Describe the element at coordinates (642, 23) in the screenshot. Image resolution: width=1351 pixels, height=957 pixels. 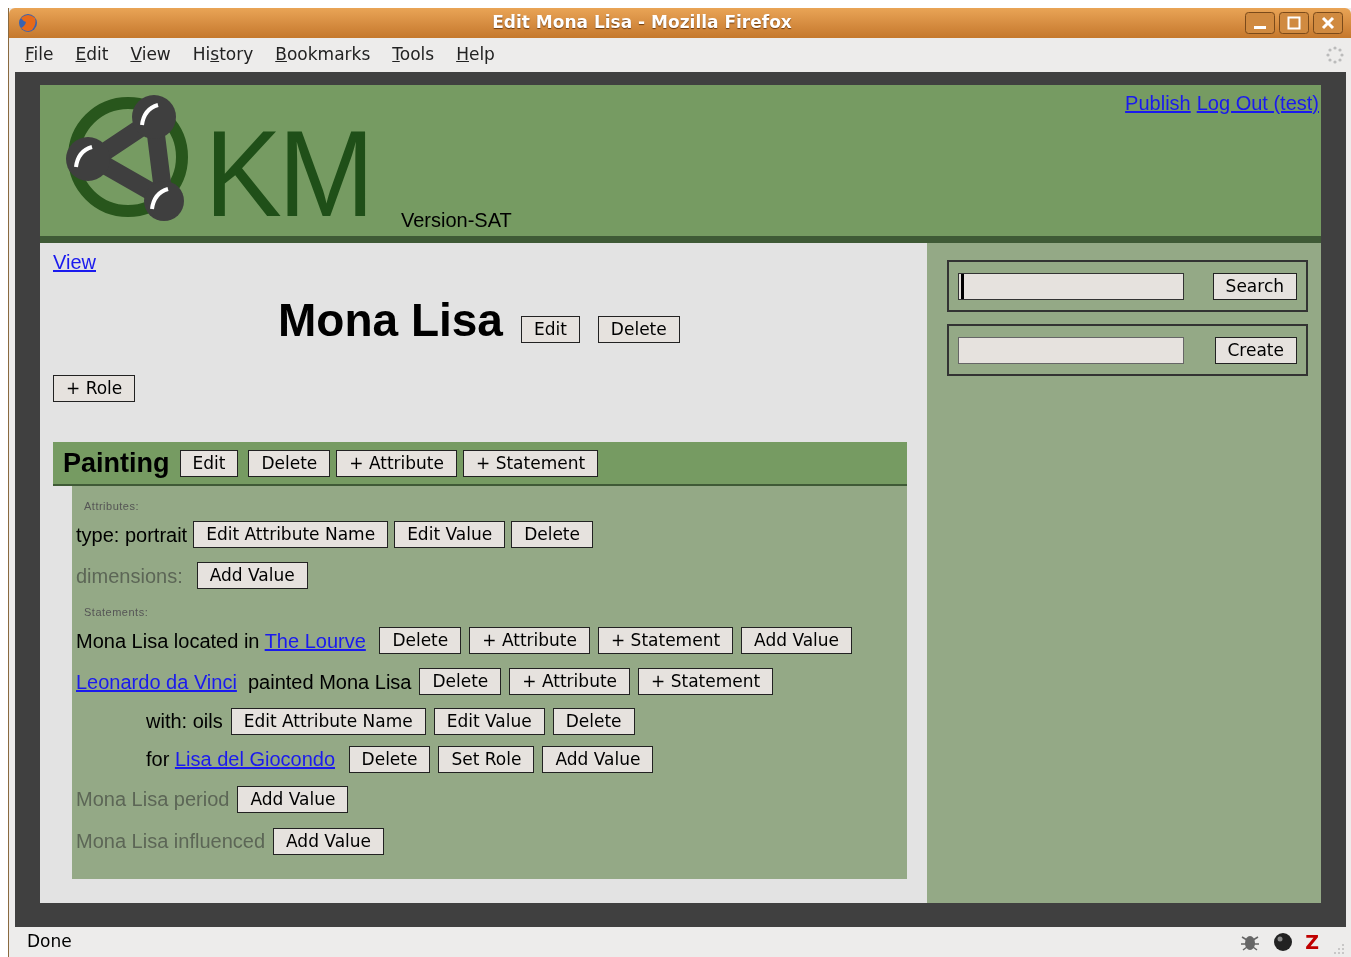
I see `window-title: Edit Mona Lisa - Mozilla Firefox` at that location.